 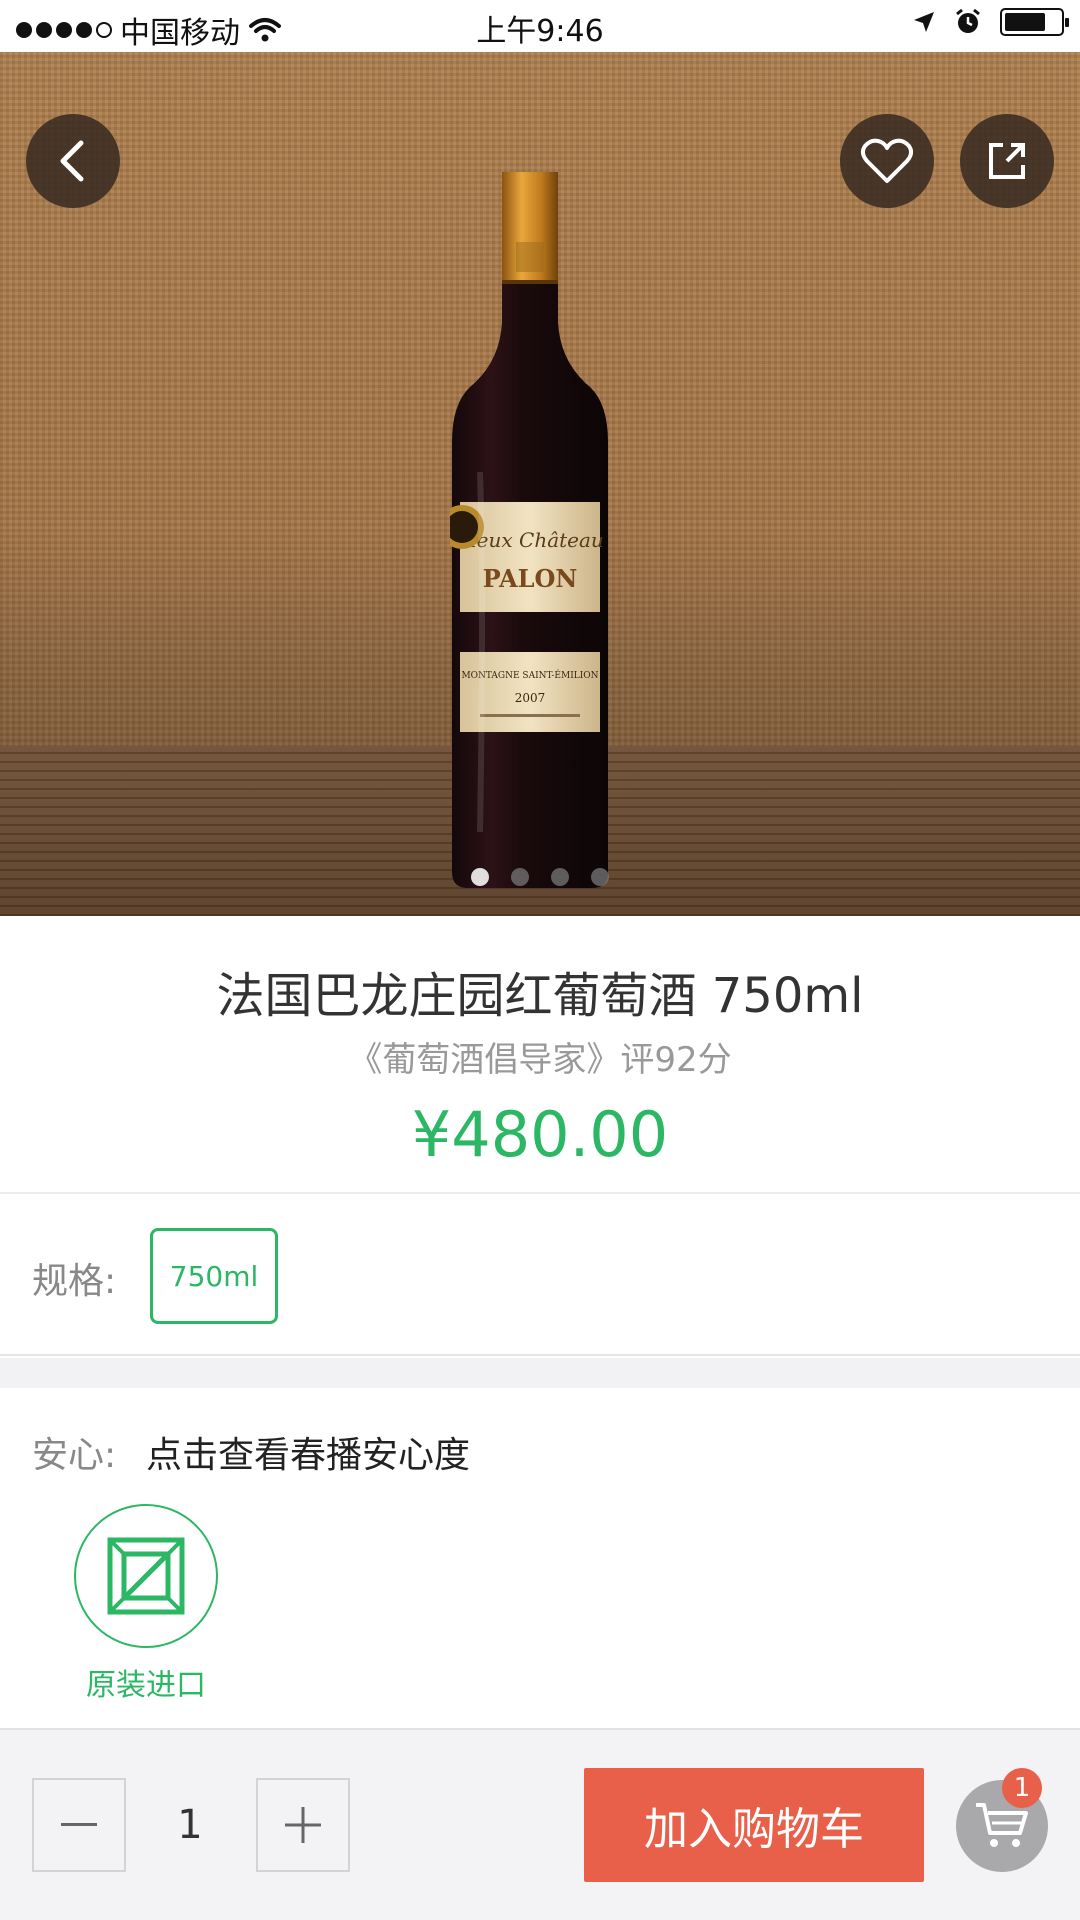 I want to click on original-import-icon, so click(x=146, y=1576).